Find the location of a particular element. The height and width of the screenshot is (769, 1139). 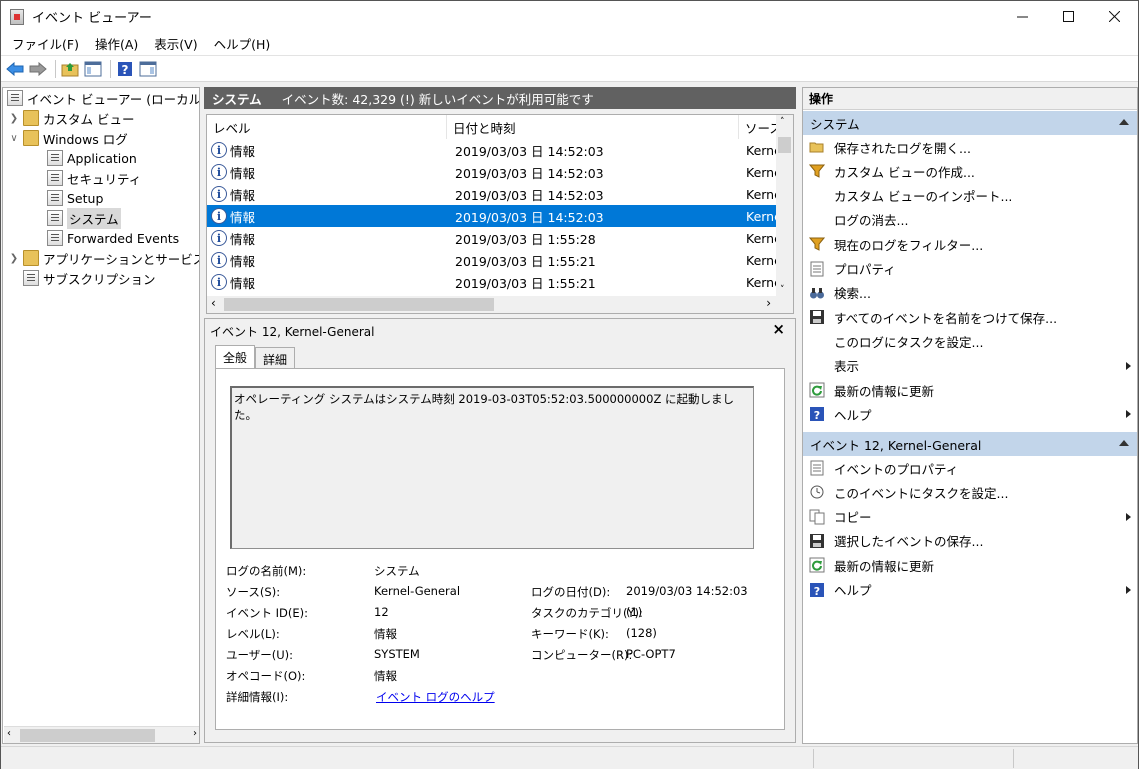

status-segment is located at coordinates (913, 758).